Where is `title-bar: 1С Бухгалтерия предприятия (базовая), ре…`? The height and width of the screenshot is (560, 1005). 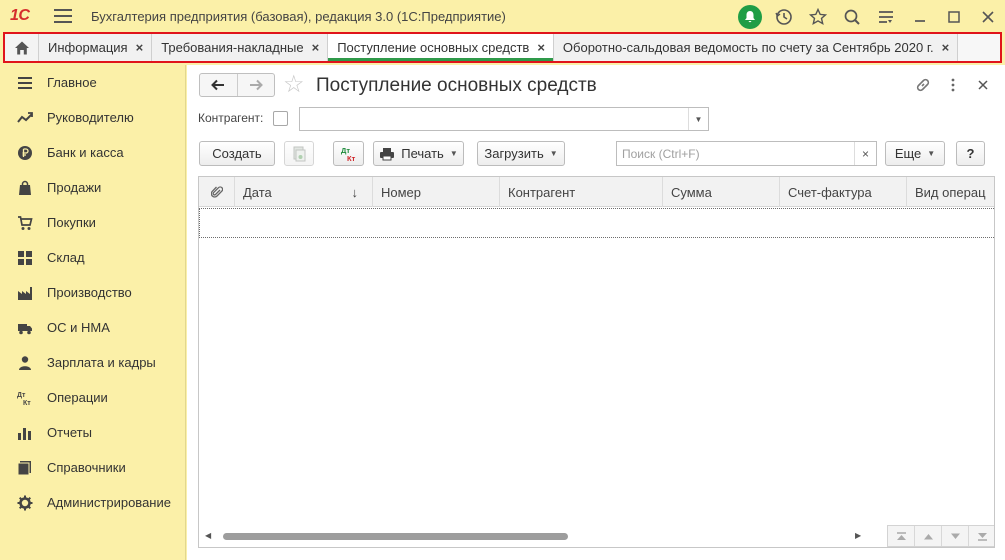
title-bar: 1С Бухгалтерия предприятия (базовая), ре… is located at coordinates (502, 16).